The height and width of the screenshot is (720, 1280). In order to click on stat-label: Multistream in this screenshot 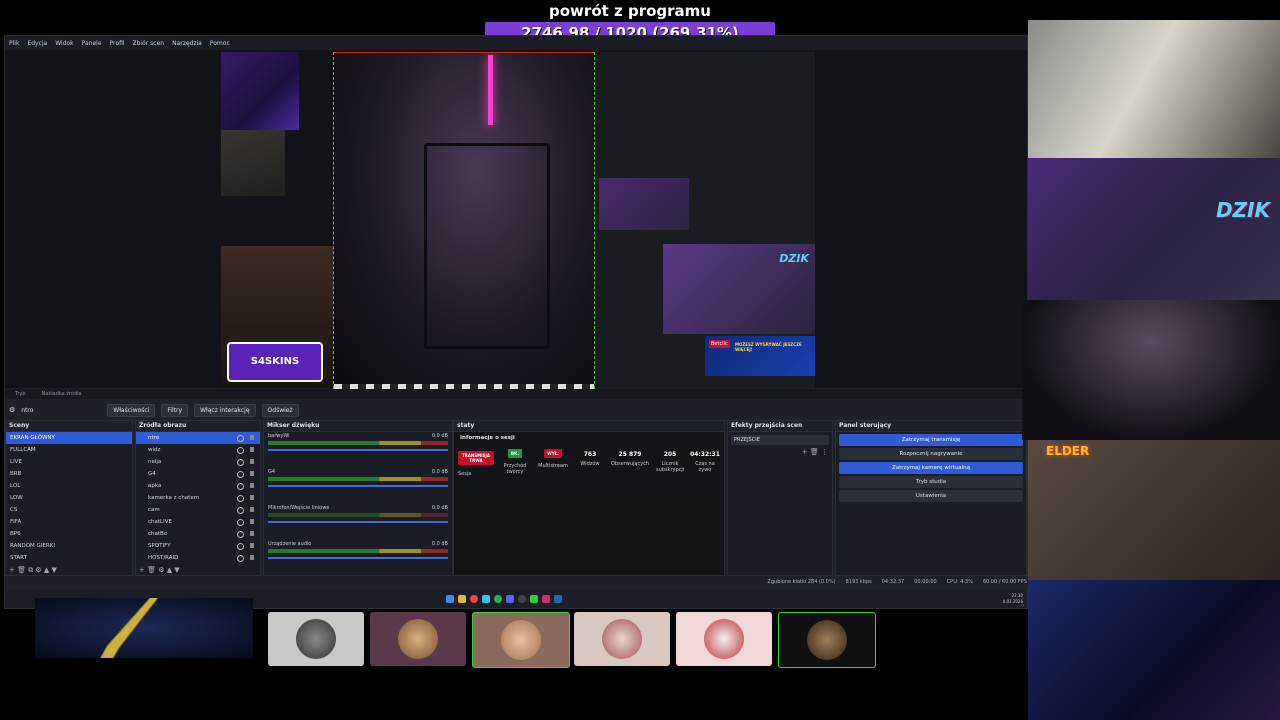, I will do `click(553, 466)`.